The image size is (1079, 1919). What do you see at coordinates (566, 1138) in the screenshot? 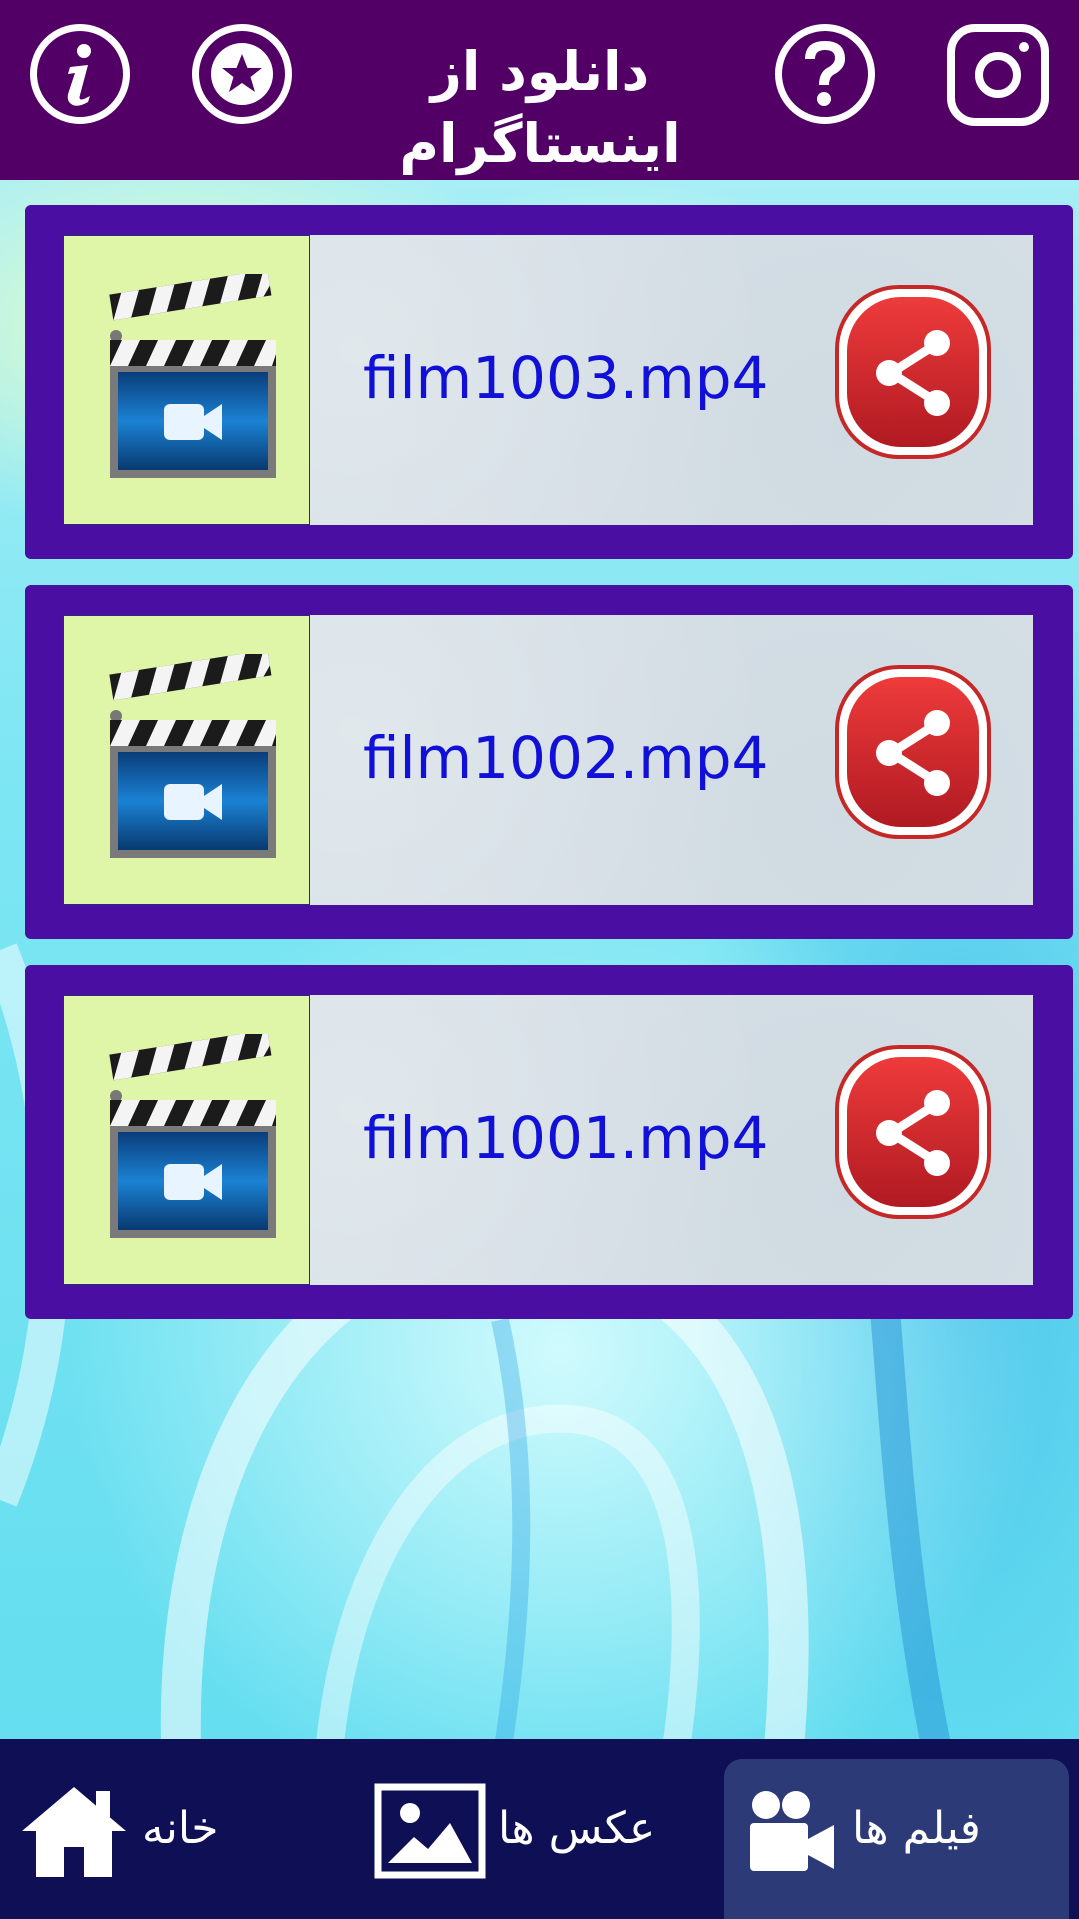
I see `file-name: film1001.mp4` at bounding box center [566, 1138].